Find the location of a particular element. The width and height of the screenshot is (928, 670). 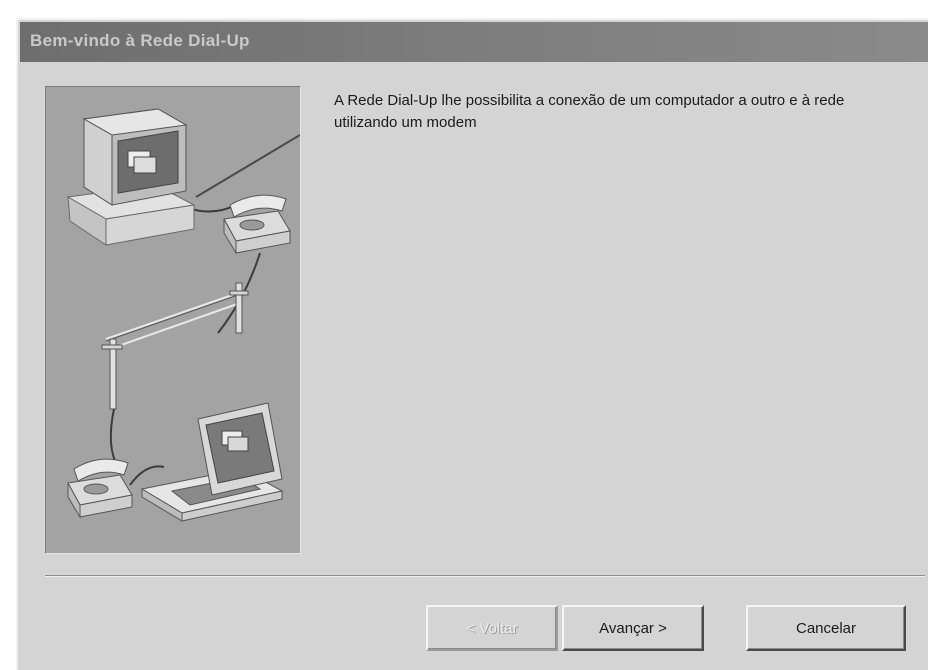

cancel-button-label: Cancelar is located at coordinates (826, 628).